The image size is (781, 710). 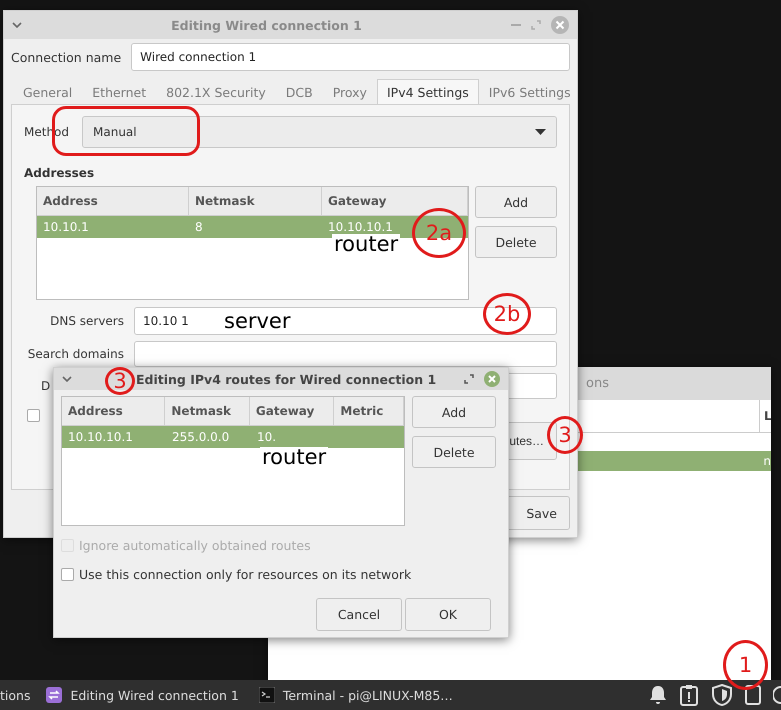 What do you see at coordinates (507, 314) in the screenshot?
I see `annotation-marker: 2b` at bounding box center [507, 314].